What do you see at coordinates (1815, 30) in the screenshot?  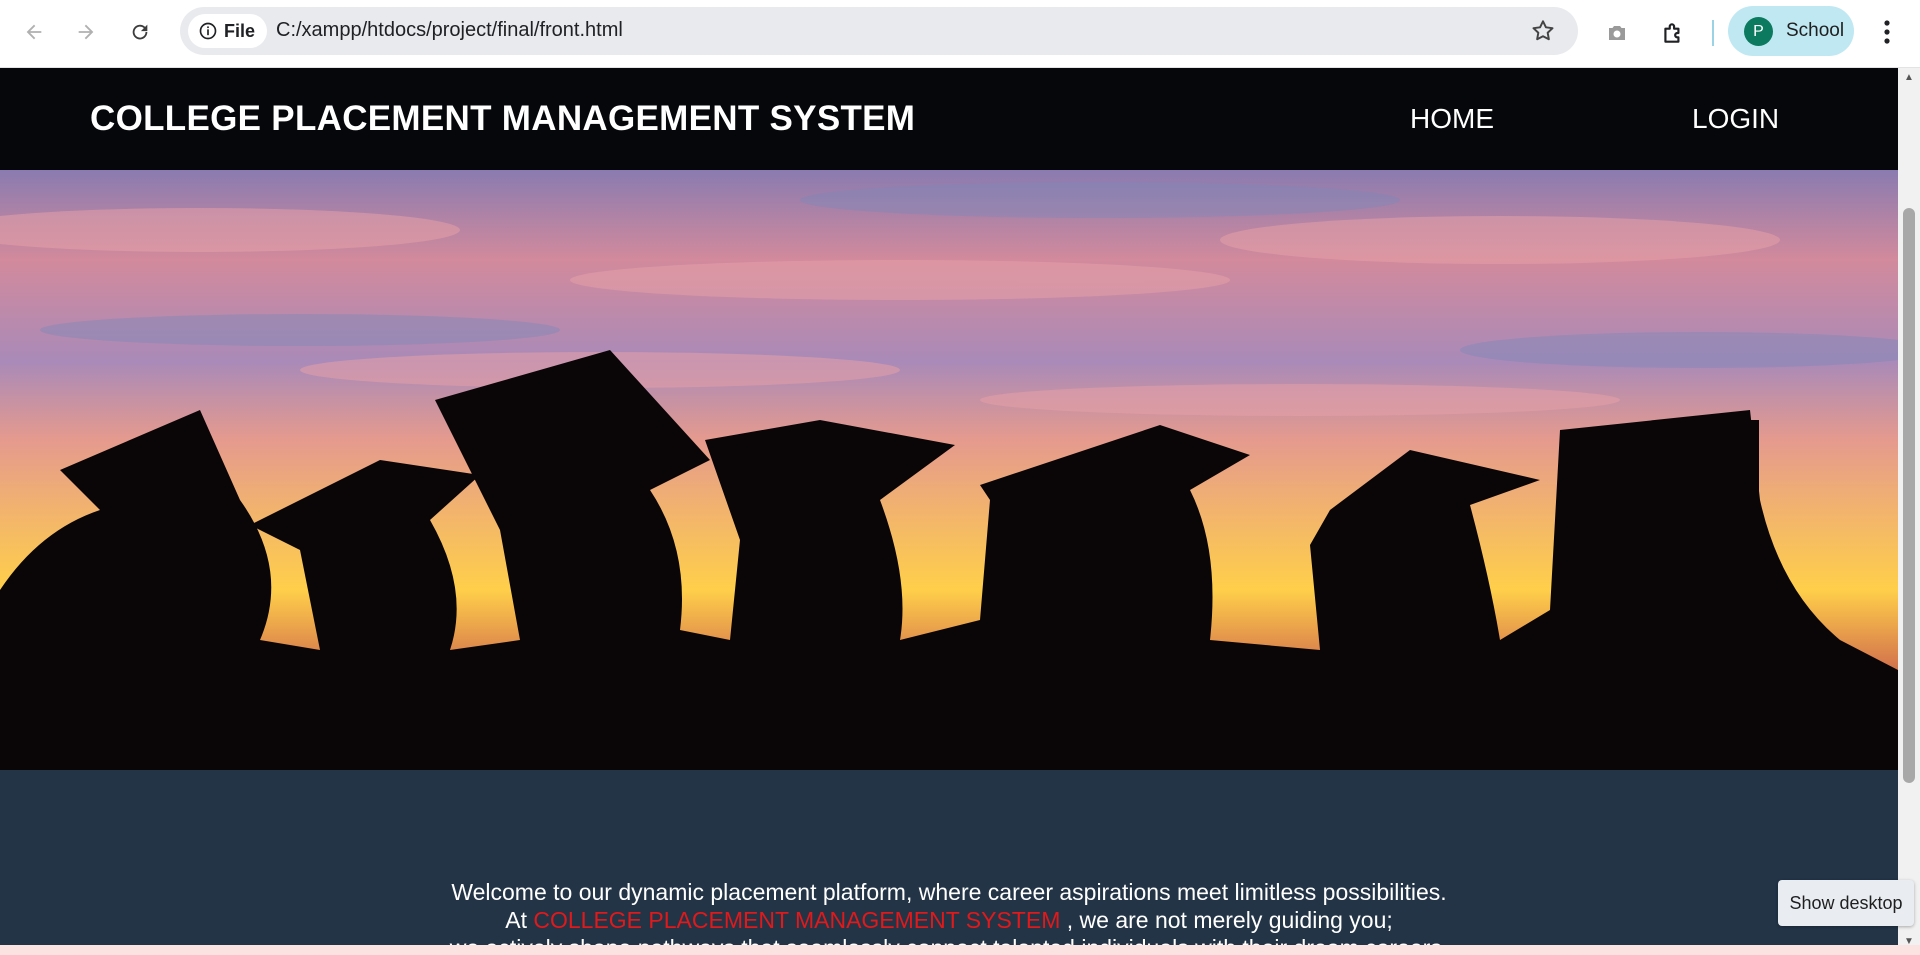 I see `profile-name: School` at bounding box center [1815, 30].